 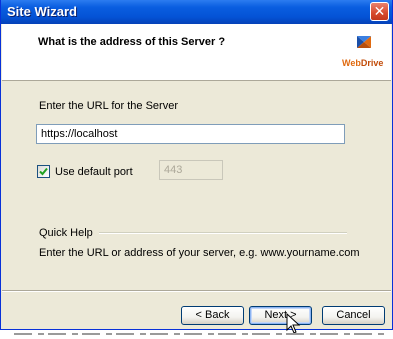 I want to click on use-default-port-checkbox, so click(x=43, y=171).